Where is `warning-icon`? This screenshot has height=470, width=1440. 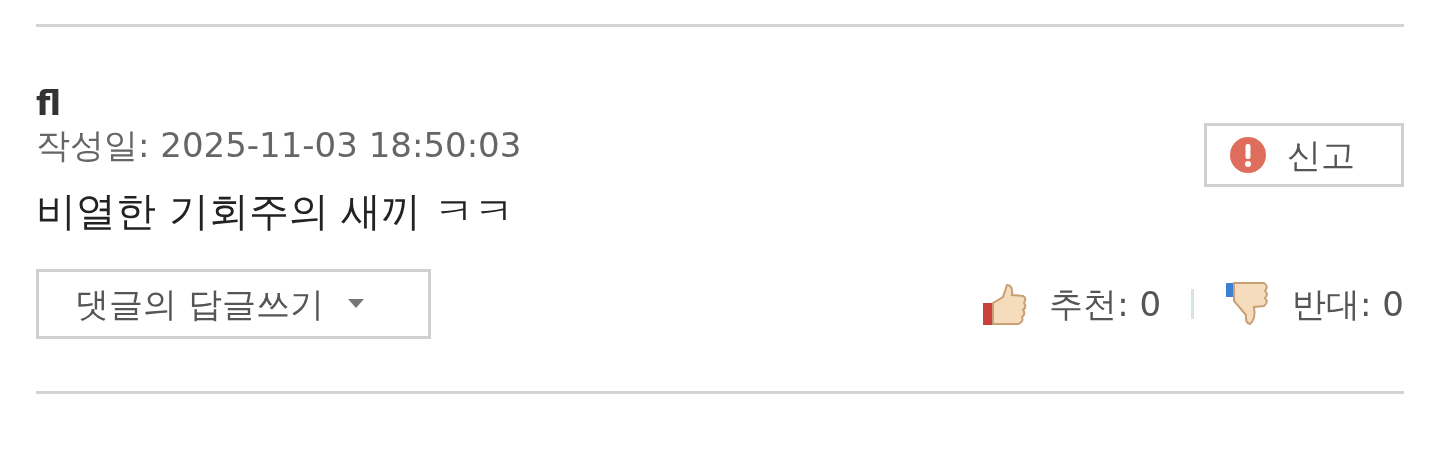
warning-icon is located at coordinates (1248, 155).